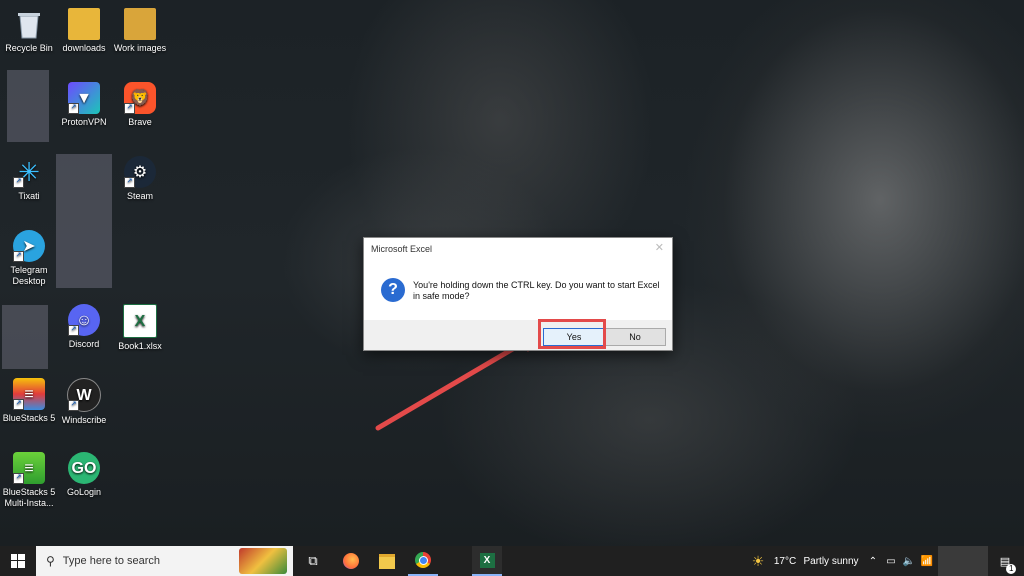 The height and width of the screenshot is (576, 1024). I want to click on start-button, so click(18, 561).